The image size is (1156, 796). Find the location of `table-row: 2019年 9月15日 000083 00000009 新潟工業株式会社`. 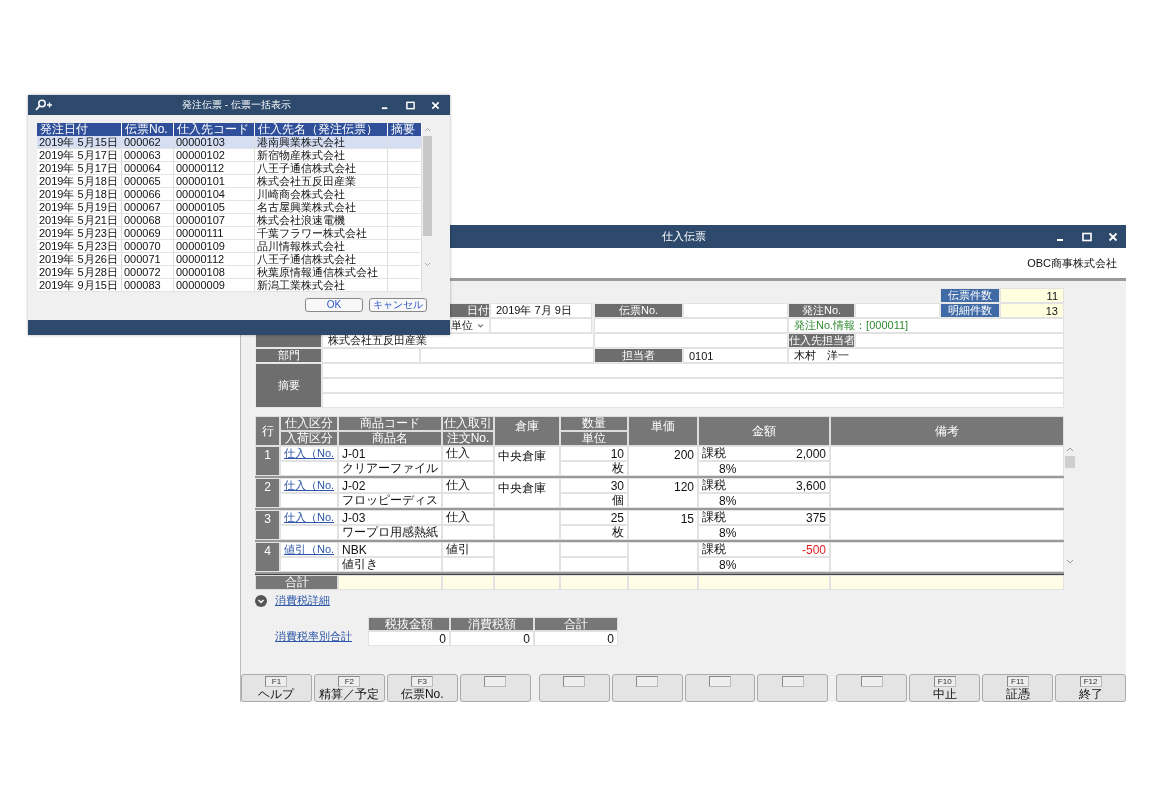

table-row: 2019年 9月15日 000083 00000009 新潟工業株式会社 is located at coordinates (229, 285).